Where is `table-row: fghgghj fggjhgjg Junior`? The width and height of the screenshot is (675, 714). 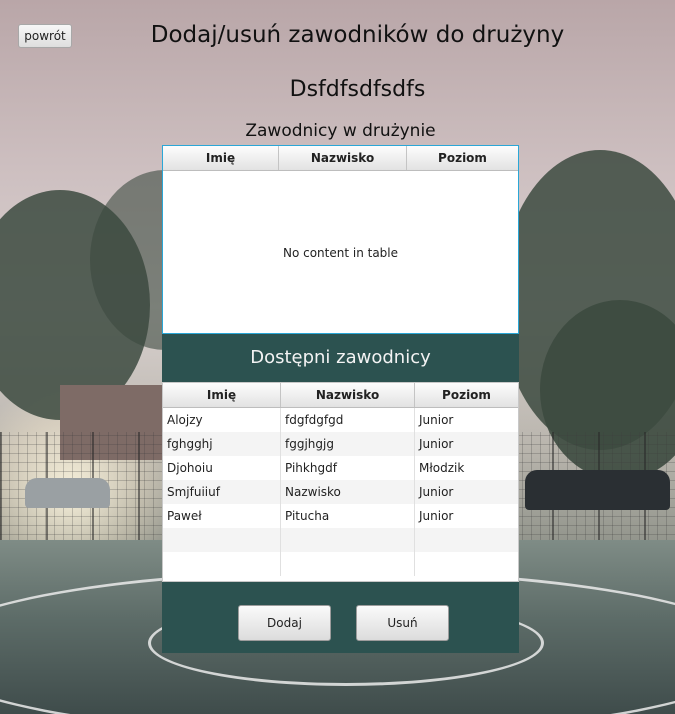 table-row: fghgghj fggjhgjg Junior is located at coordinates (340, 444).